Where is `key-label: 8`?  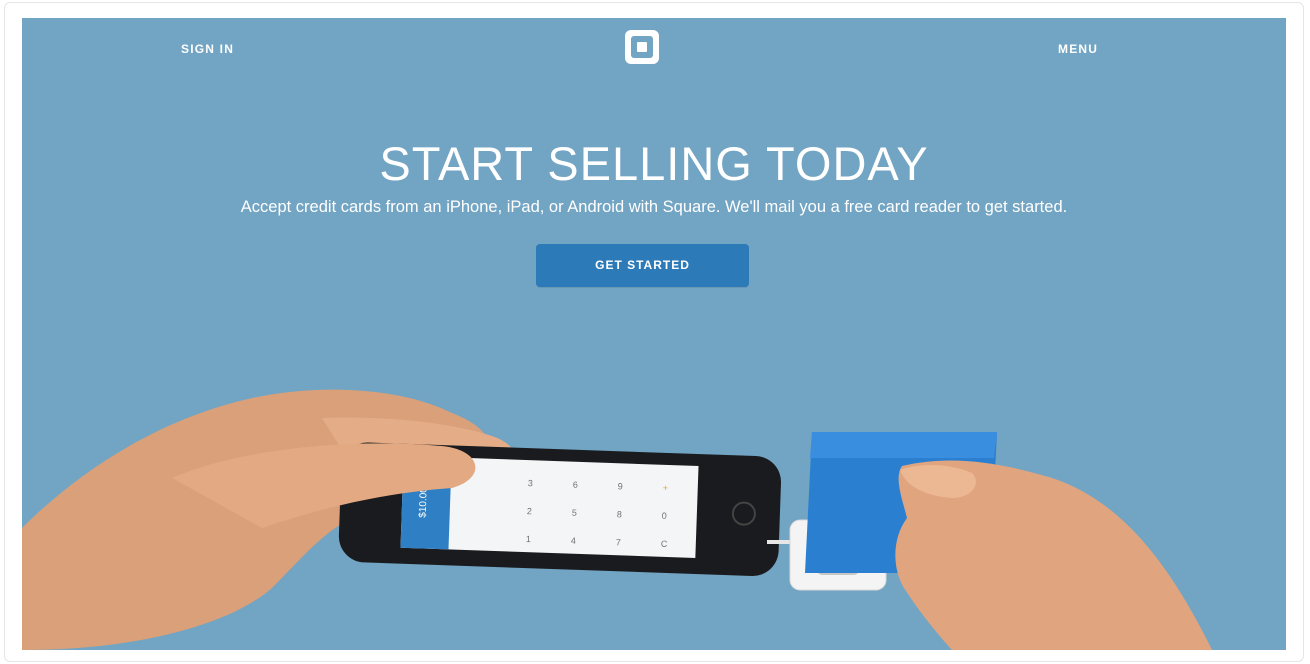
key-label: 8 is located at coordinates (619, 514).